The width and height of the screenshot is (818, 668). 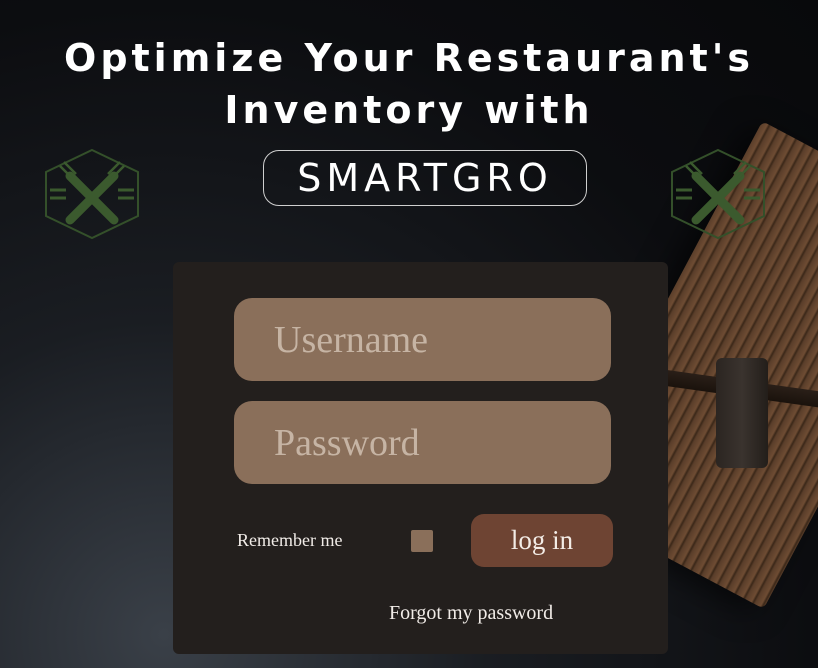 What do you see at coordinates (409, 58) in the screenshot?
I see `headline-line-1: Optimize Your Restaurant's` at bounding box center [409, 58].